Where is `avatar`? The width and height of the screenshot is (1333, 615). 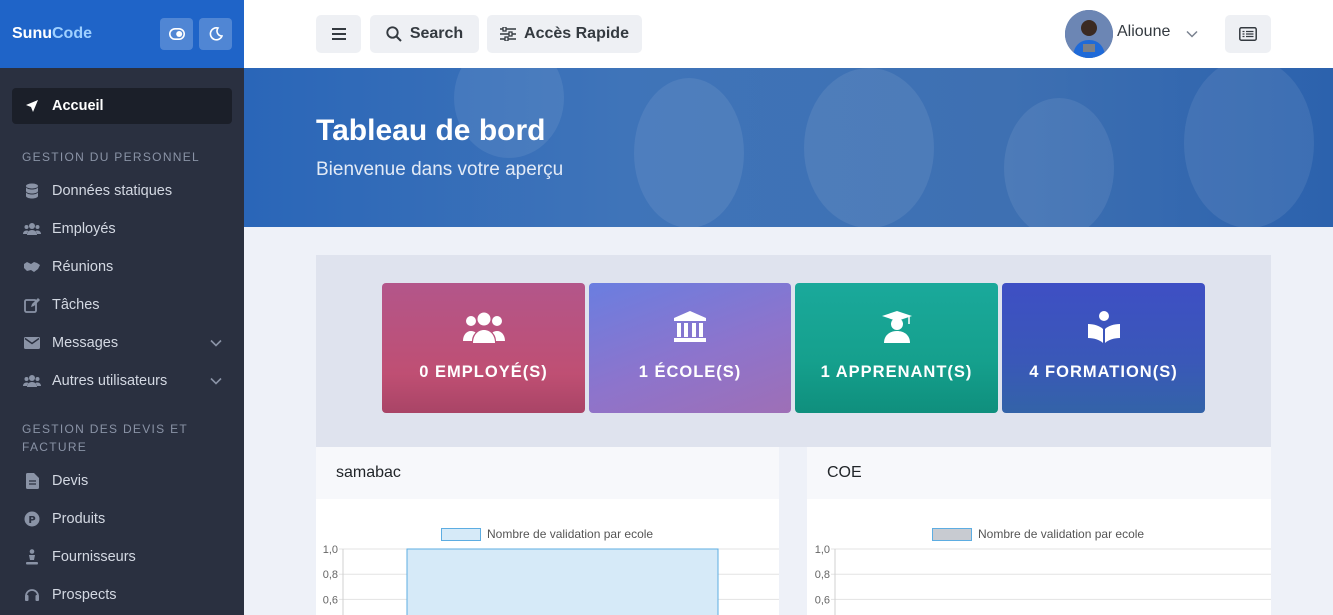 avatar is located at coordinates (1089, 34).